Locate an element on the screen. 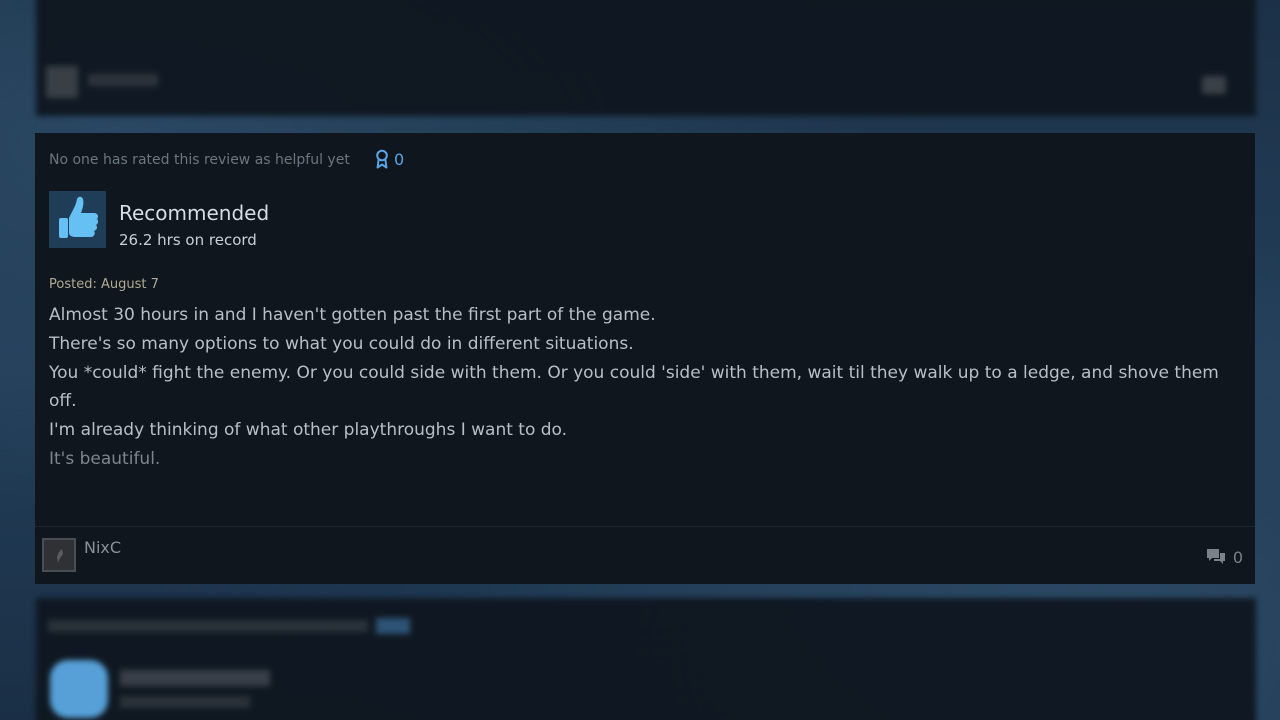  posted-date: Posted: August 7 is located at coordinates (104, 284).